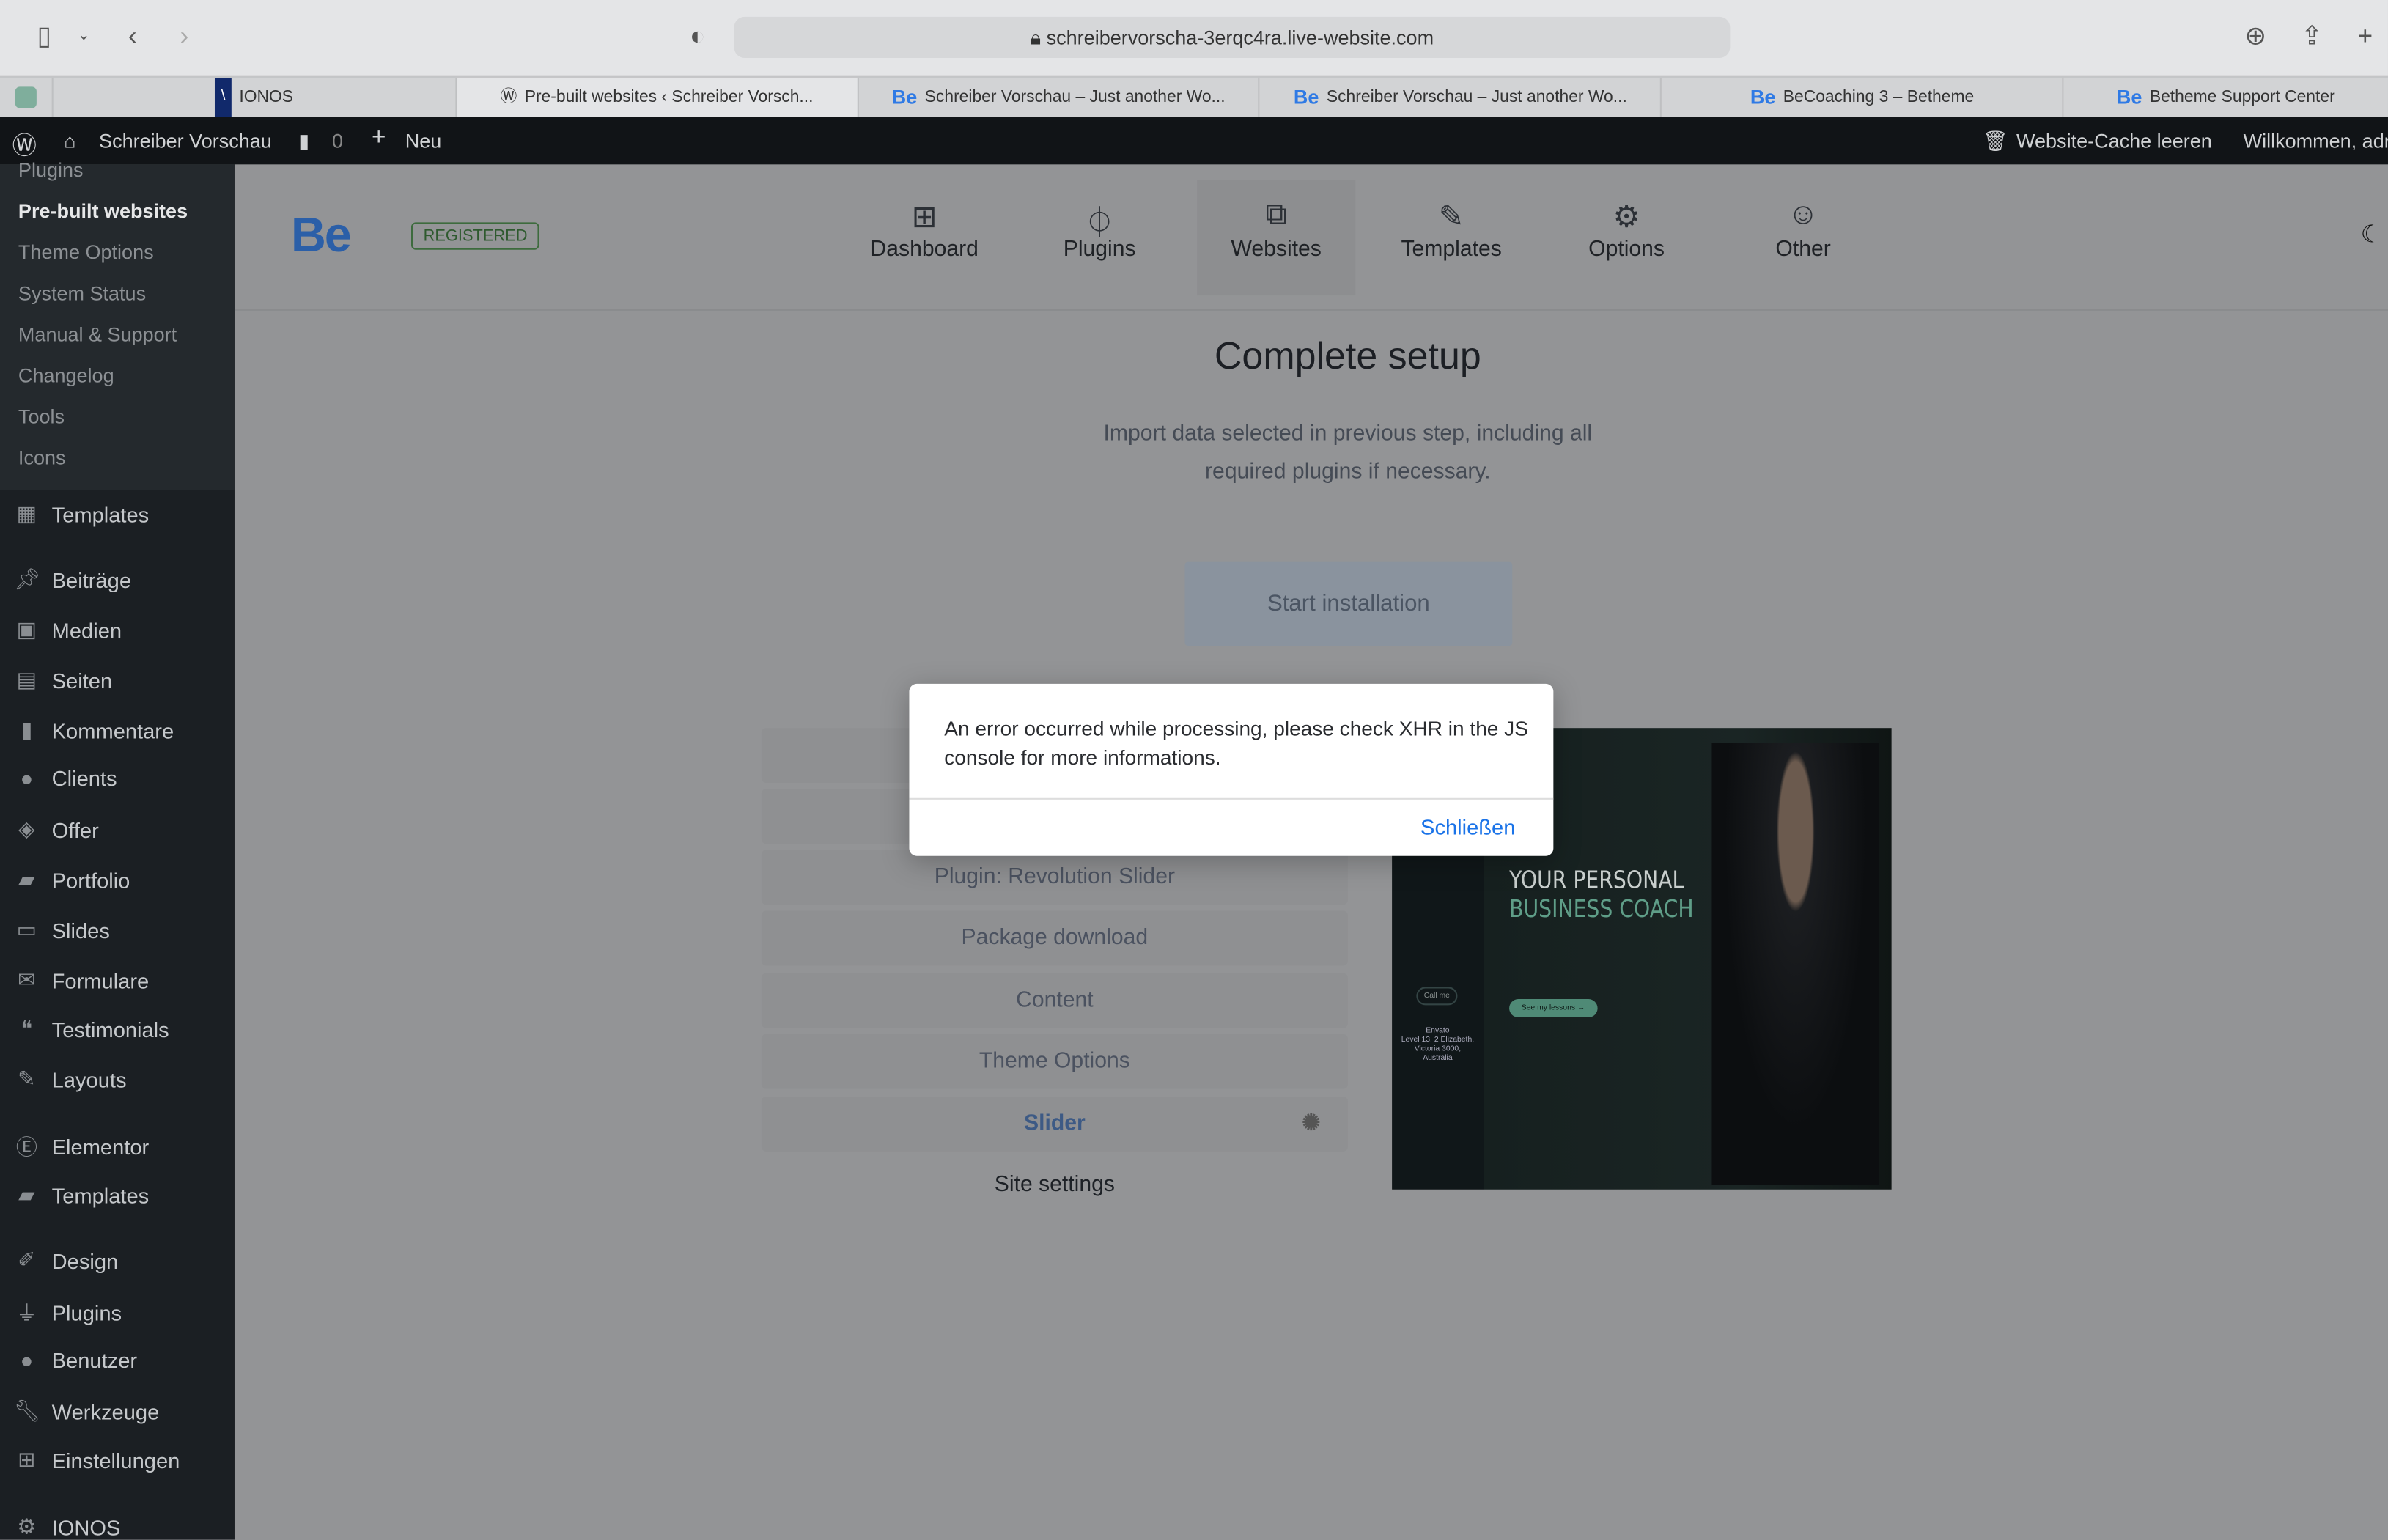  Describe the element at coordinates (100, 1147) in the screenshot. I see `menu-label: Elementor` at that location.